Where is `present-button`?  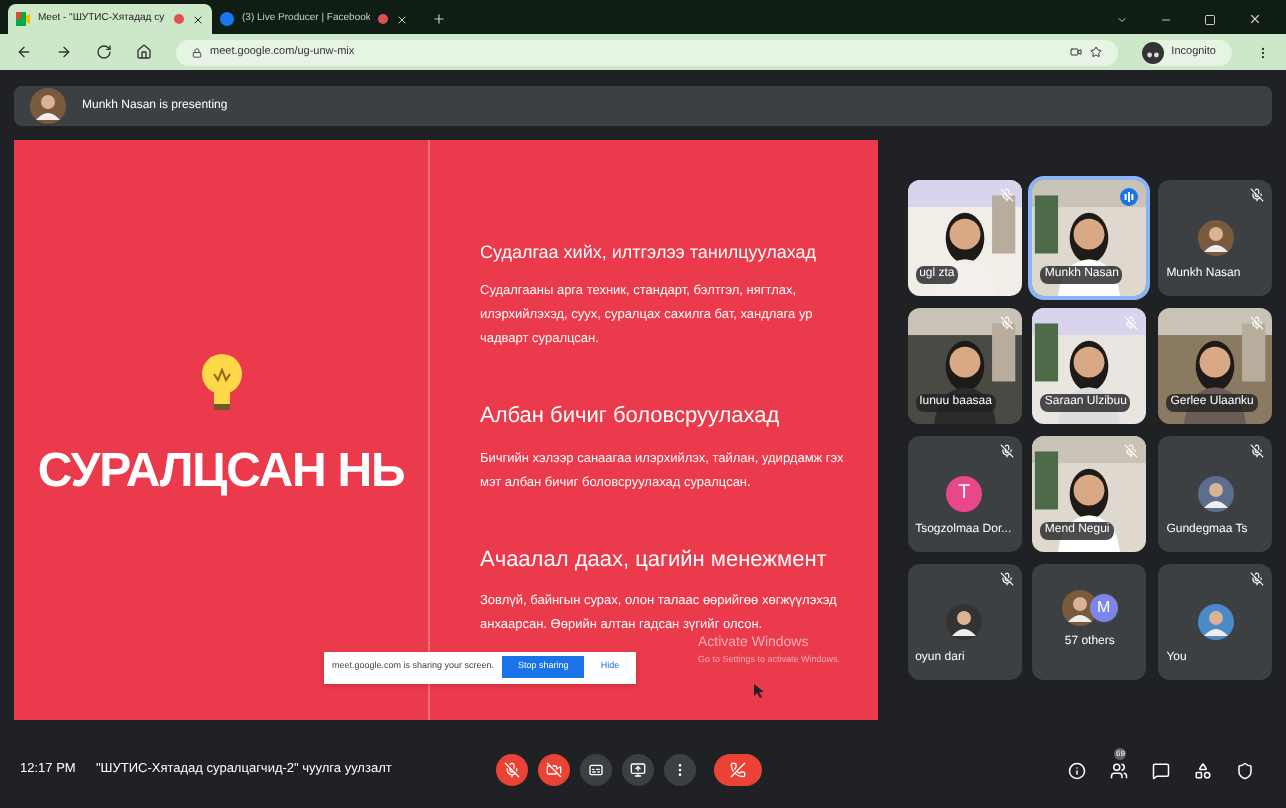 present-button is located at coordinates (638, 770).